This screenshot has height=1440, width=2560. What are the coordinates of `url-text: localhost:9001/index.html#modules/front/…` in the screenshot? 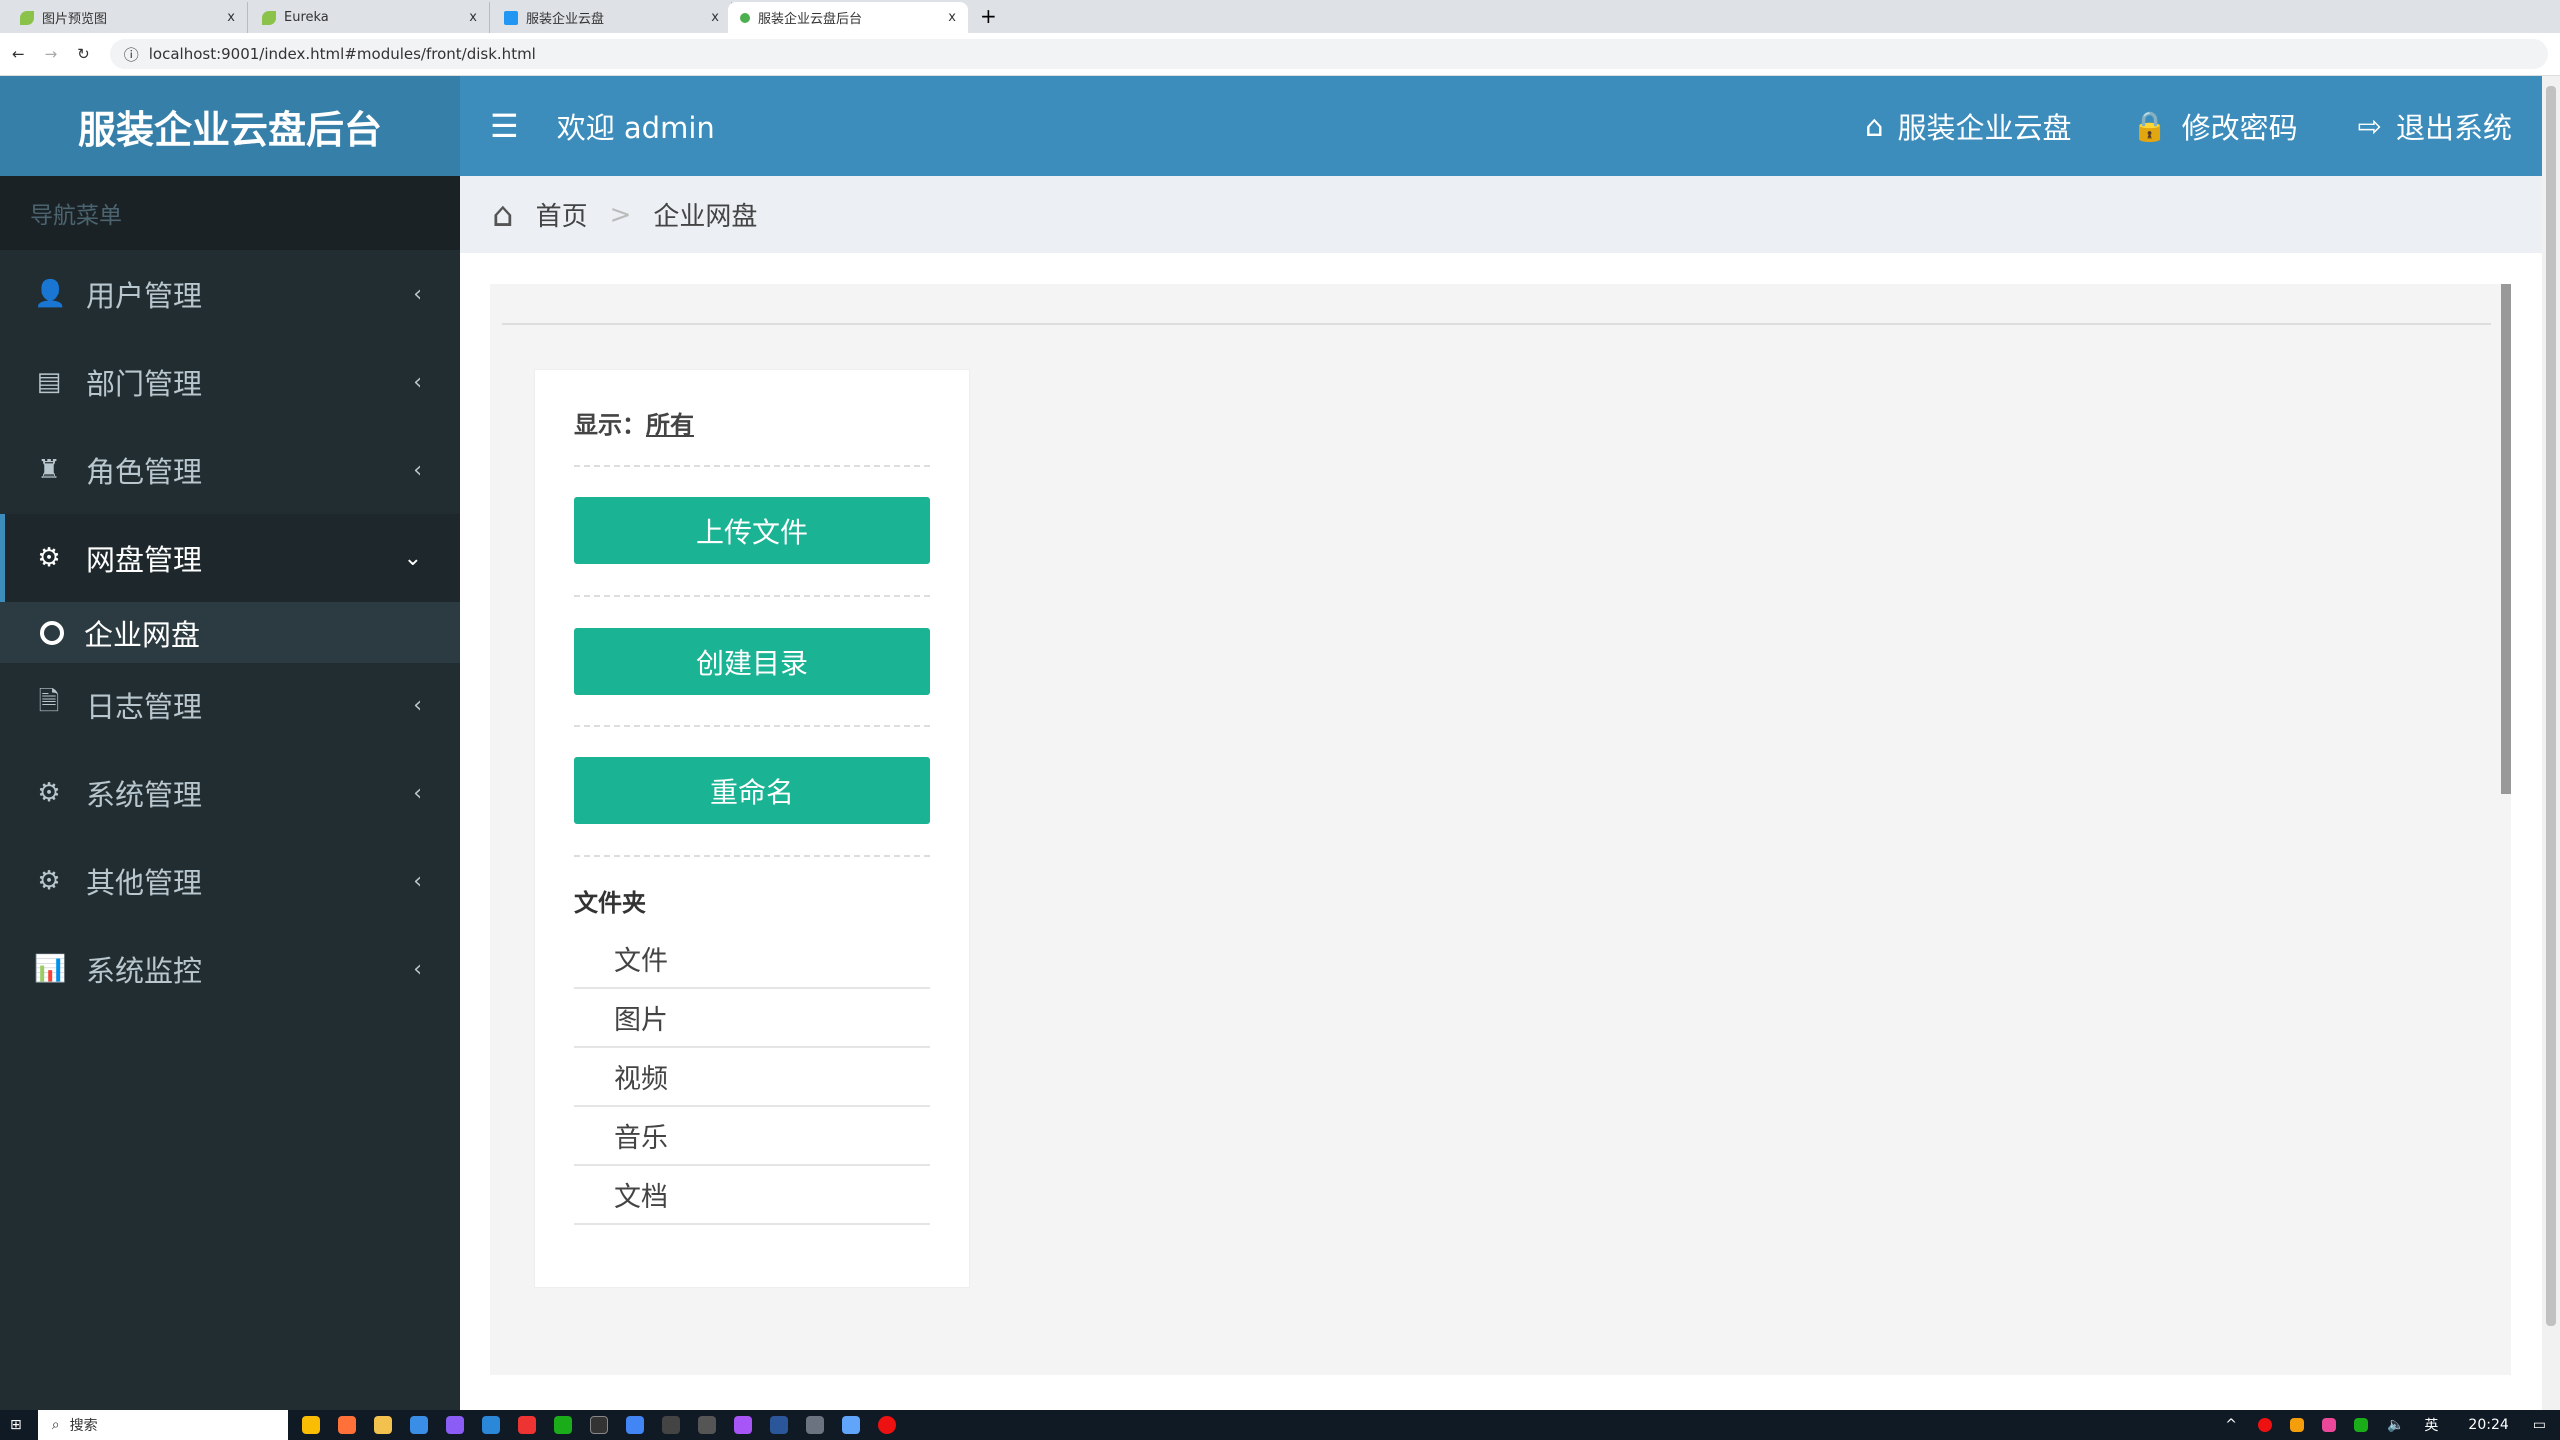 It's located at (342, 54).